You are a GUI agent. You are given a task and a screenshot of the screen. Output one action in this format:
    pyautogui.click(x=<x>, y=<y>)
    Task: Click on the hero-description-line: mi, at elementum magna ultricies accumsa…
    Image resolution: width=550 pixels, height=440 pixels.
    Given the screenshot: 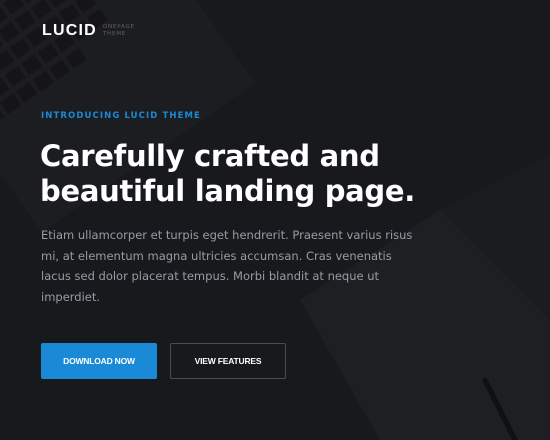 What is the action you would take?
    pyautogui.click(x=216, y=255)
    